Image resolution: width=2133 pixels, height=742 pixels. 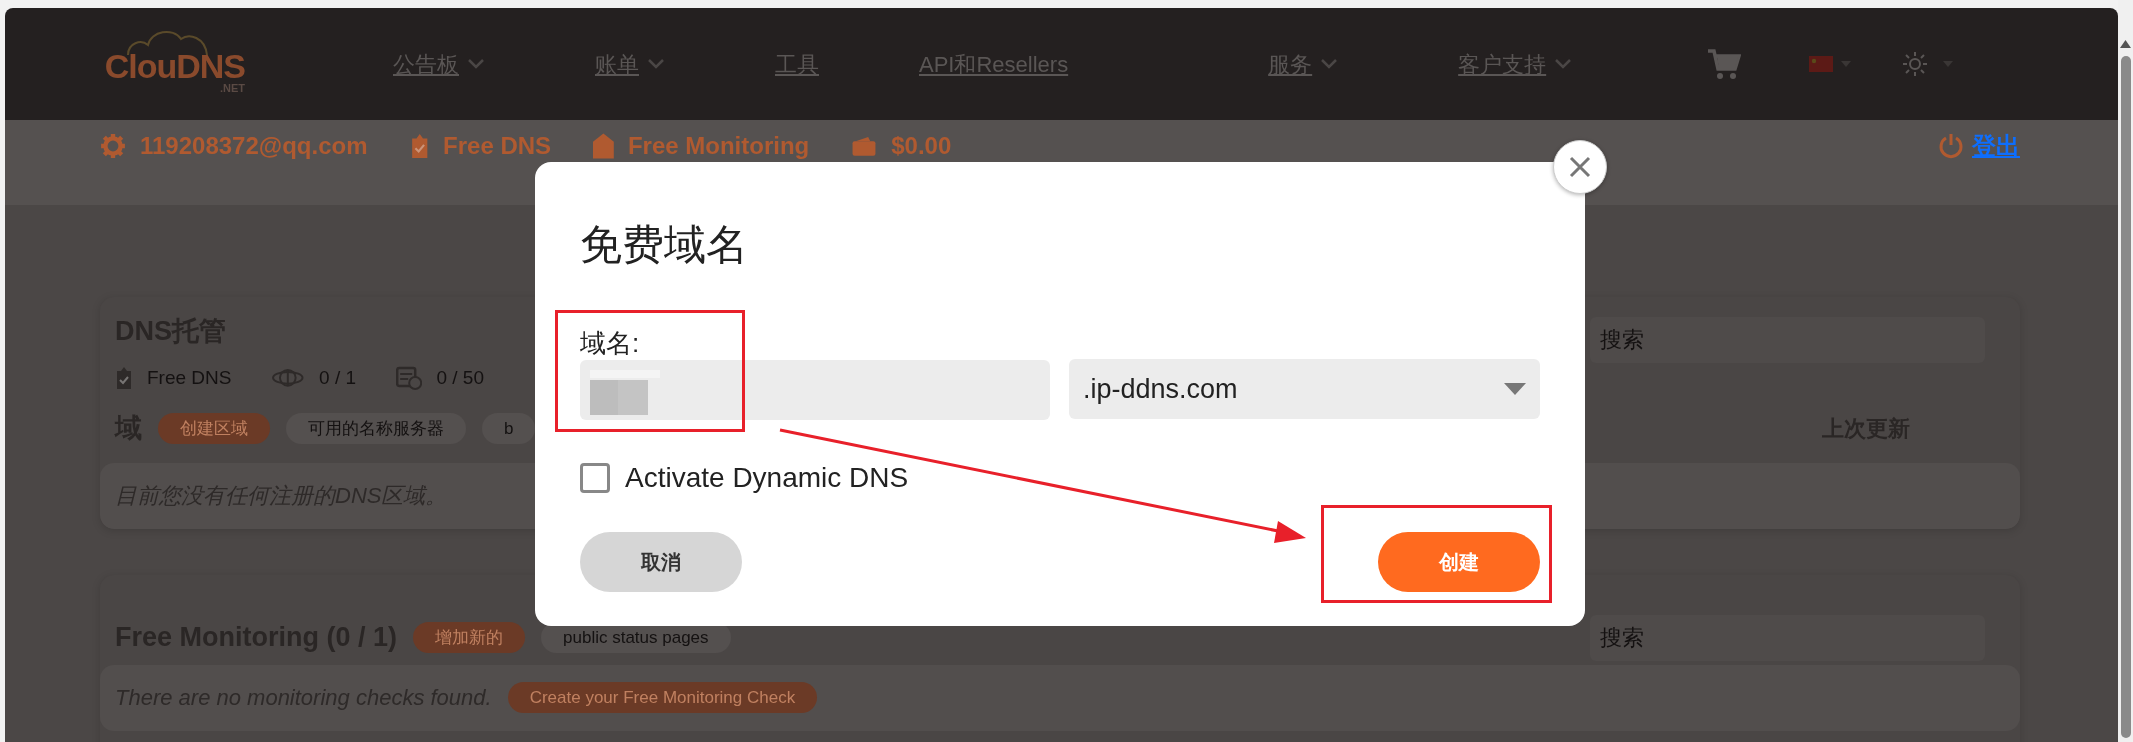 What do you see at coordinates (718, 146) in the screenshot?
I see `account-link: Free Monitoring` at bounding box center [718, 146].